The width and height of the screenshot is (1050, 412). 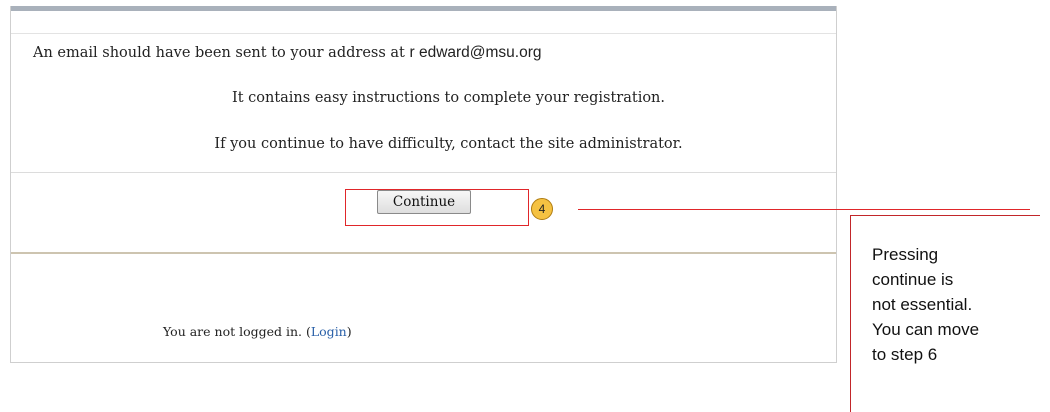 What do you see at coordinates (475, 52) in the screenshot?
I see `email-address: r edward@msu.org` at bounding box center [475, 52].